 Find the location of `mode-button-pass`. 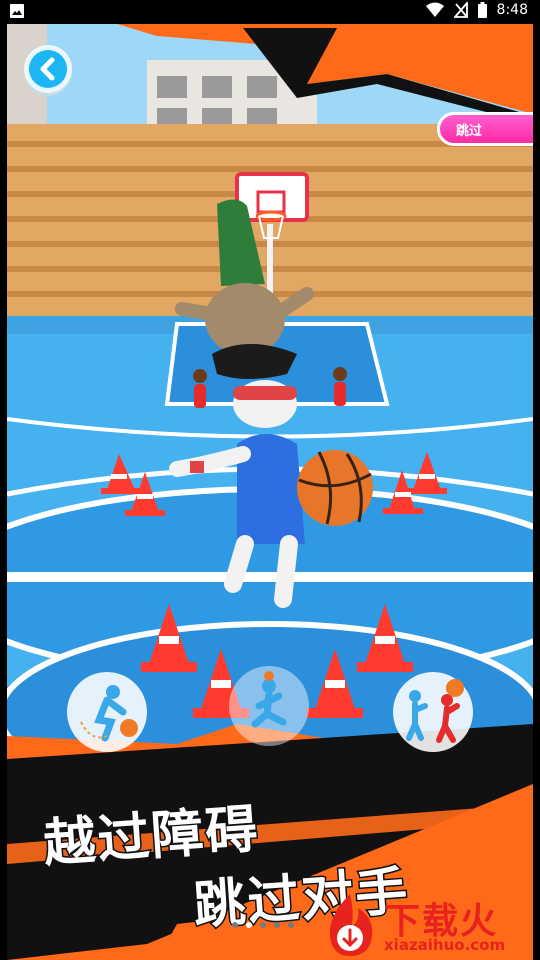

mode-button-pass is located at coordinates (433, 712).